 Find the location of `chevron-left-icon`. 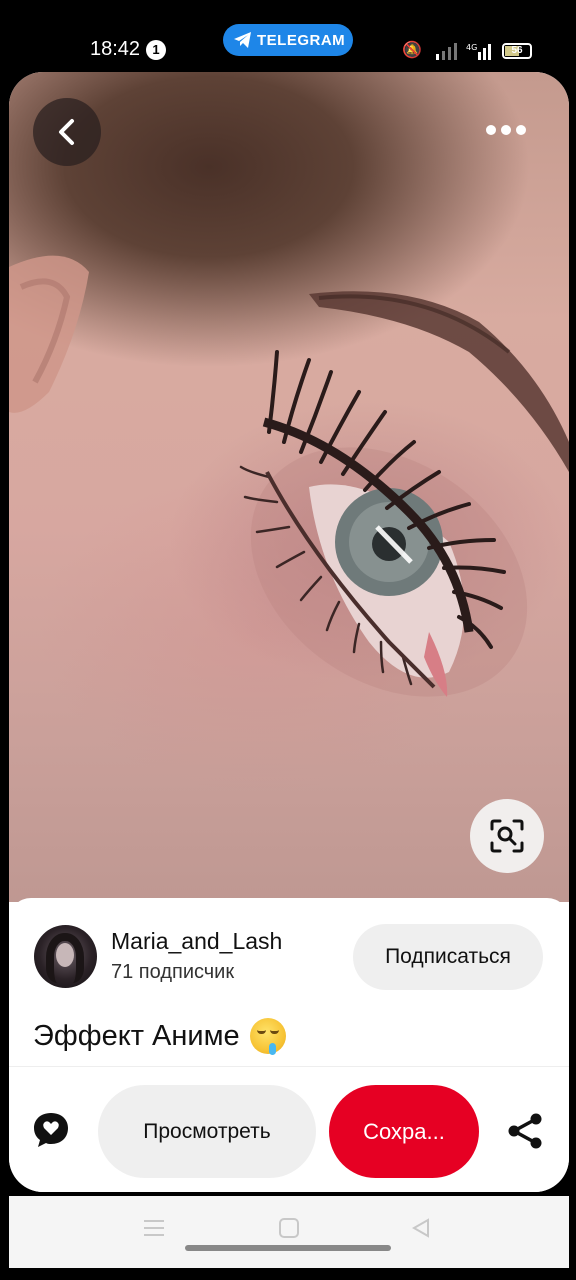

chevron-left-icon is located at coordinates (66, 132).